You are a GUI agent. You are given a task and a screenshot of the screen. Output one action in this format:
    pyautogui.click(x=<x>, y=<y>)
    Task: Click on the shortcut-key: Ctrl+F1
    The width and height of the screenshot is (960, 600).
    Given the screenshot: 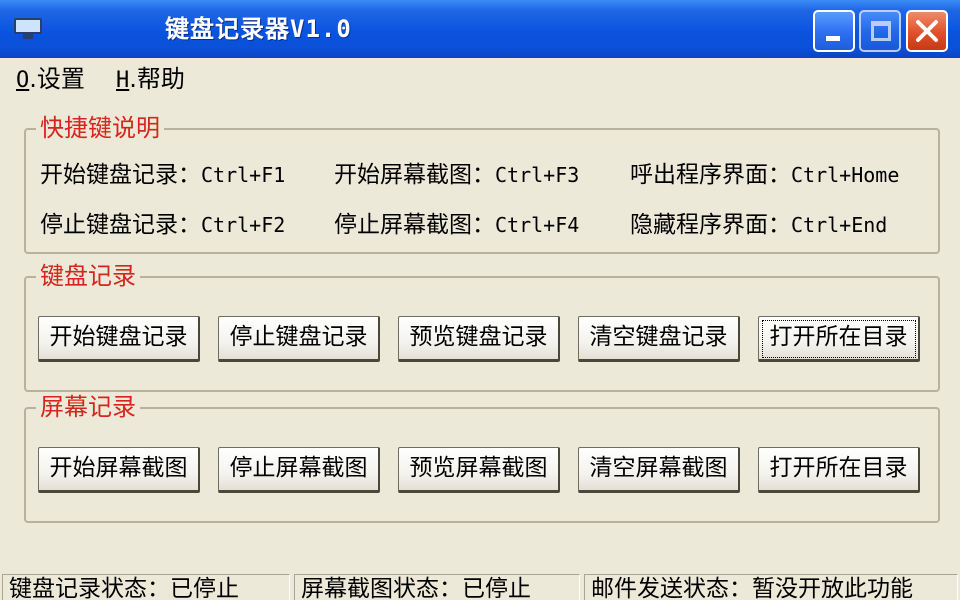 What is the action you would take?
    pyautogui.click(x=243, y=175)
    